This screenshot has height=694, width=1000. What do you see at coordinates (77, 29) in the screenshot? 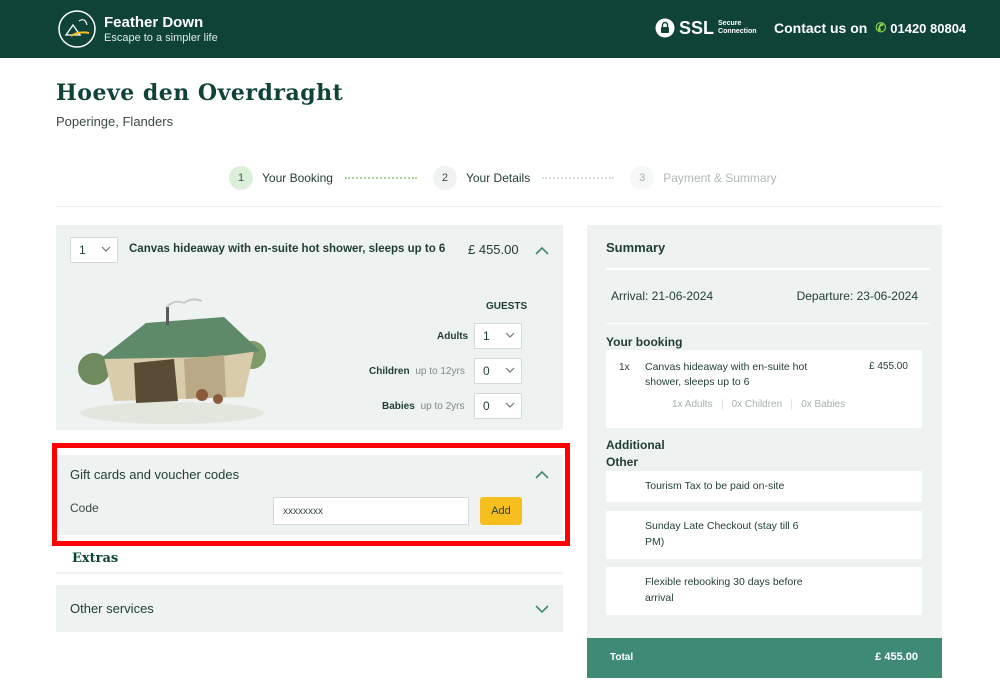
I see `feather-down-logo-icon` at bounding box center [77, 29].